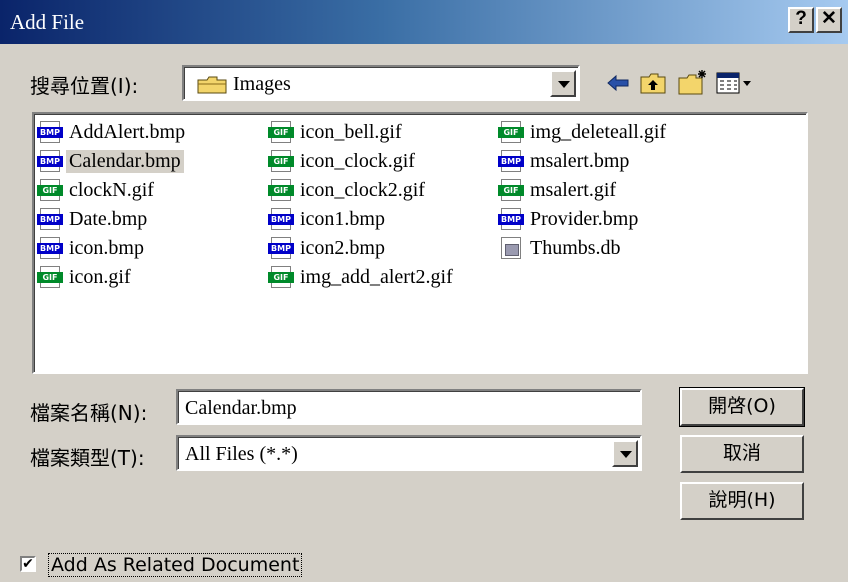 The height and width of the screenshot is (582, 848). Describe the element at coordinates (87, 458) in the screenshot. I see `filetype-label: 檔案類型(T):` at that location.